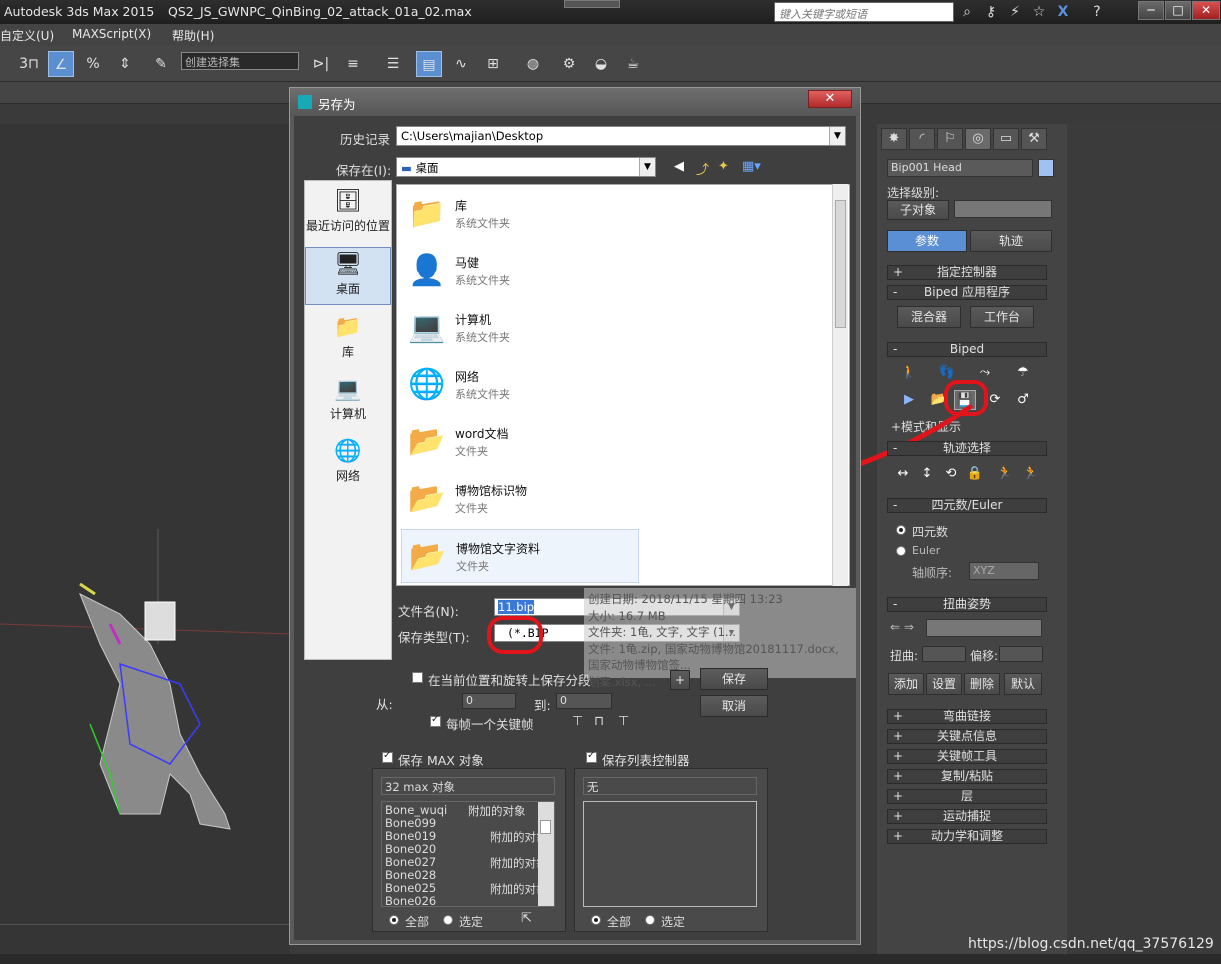 The width and height of the screenshot is (1221, 964). Describe the element at coordinates (918, 210) in the screenshot. I see `sub-object-button: 子对象` at that location.